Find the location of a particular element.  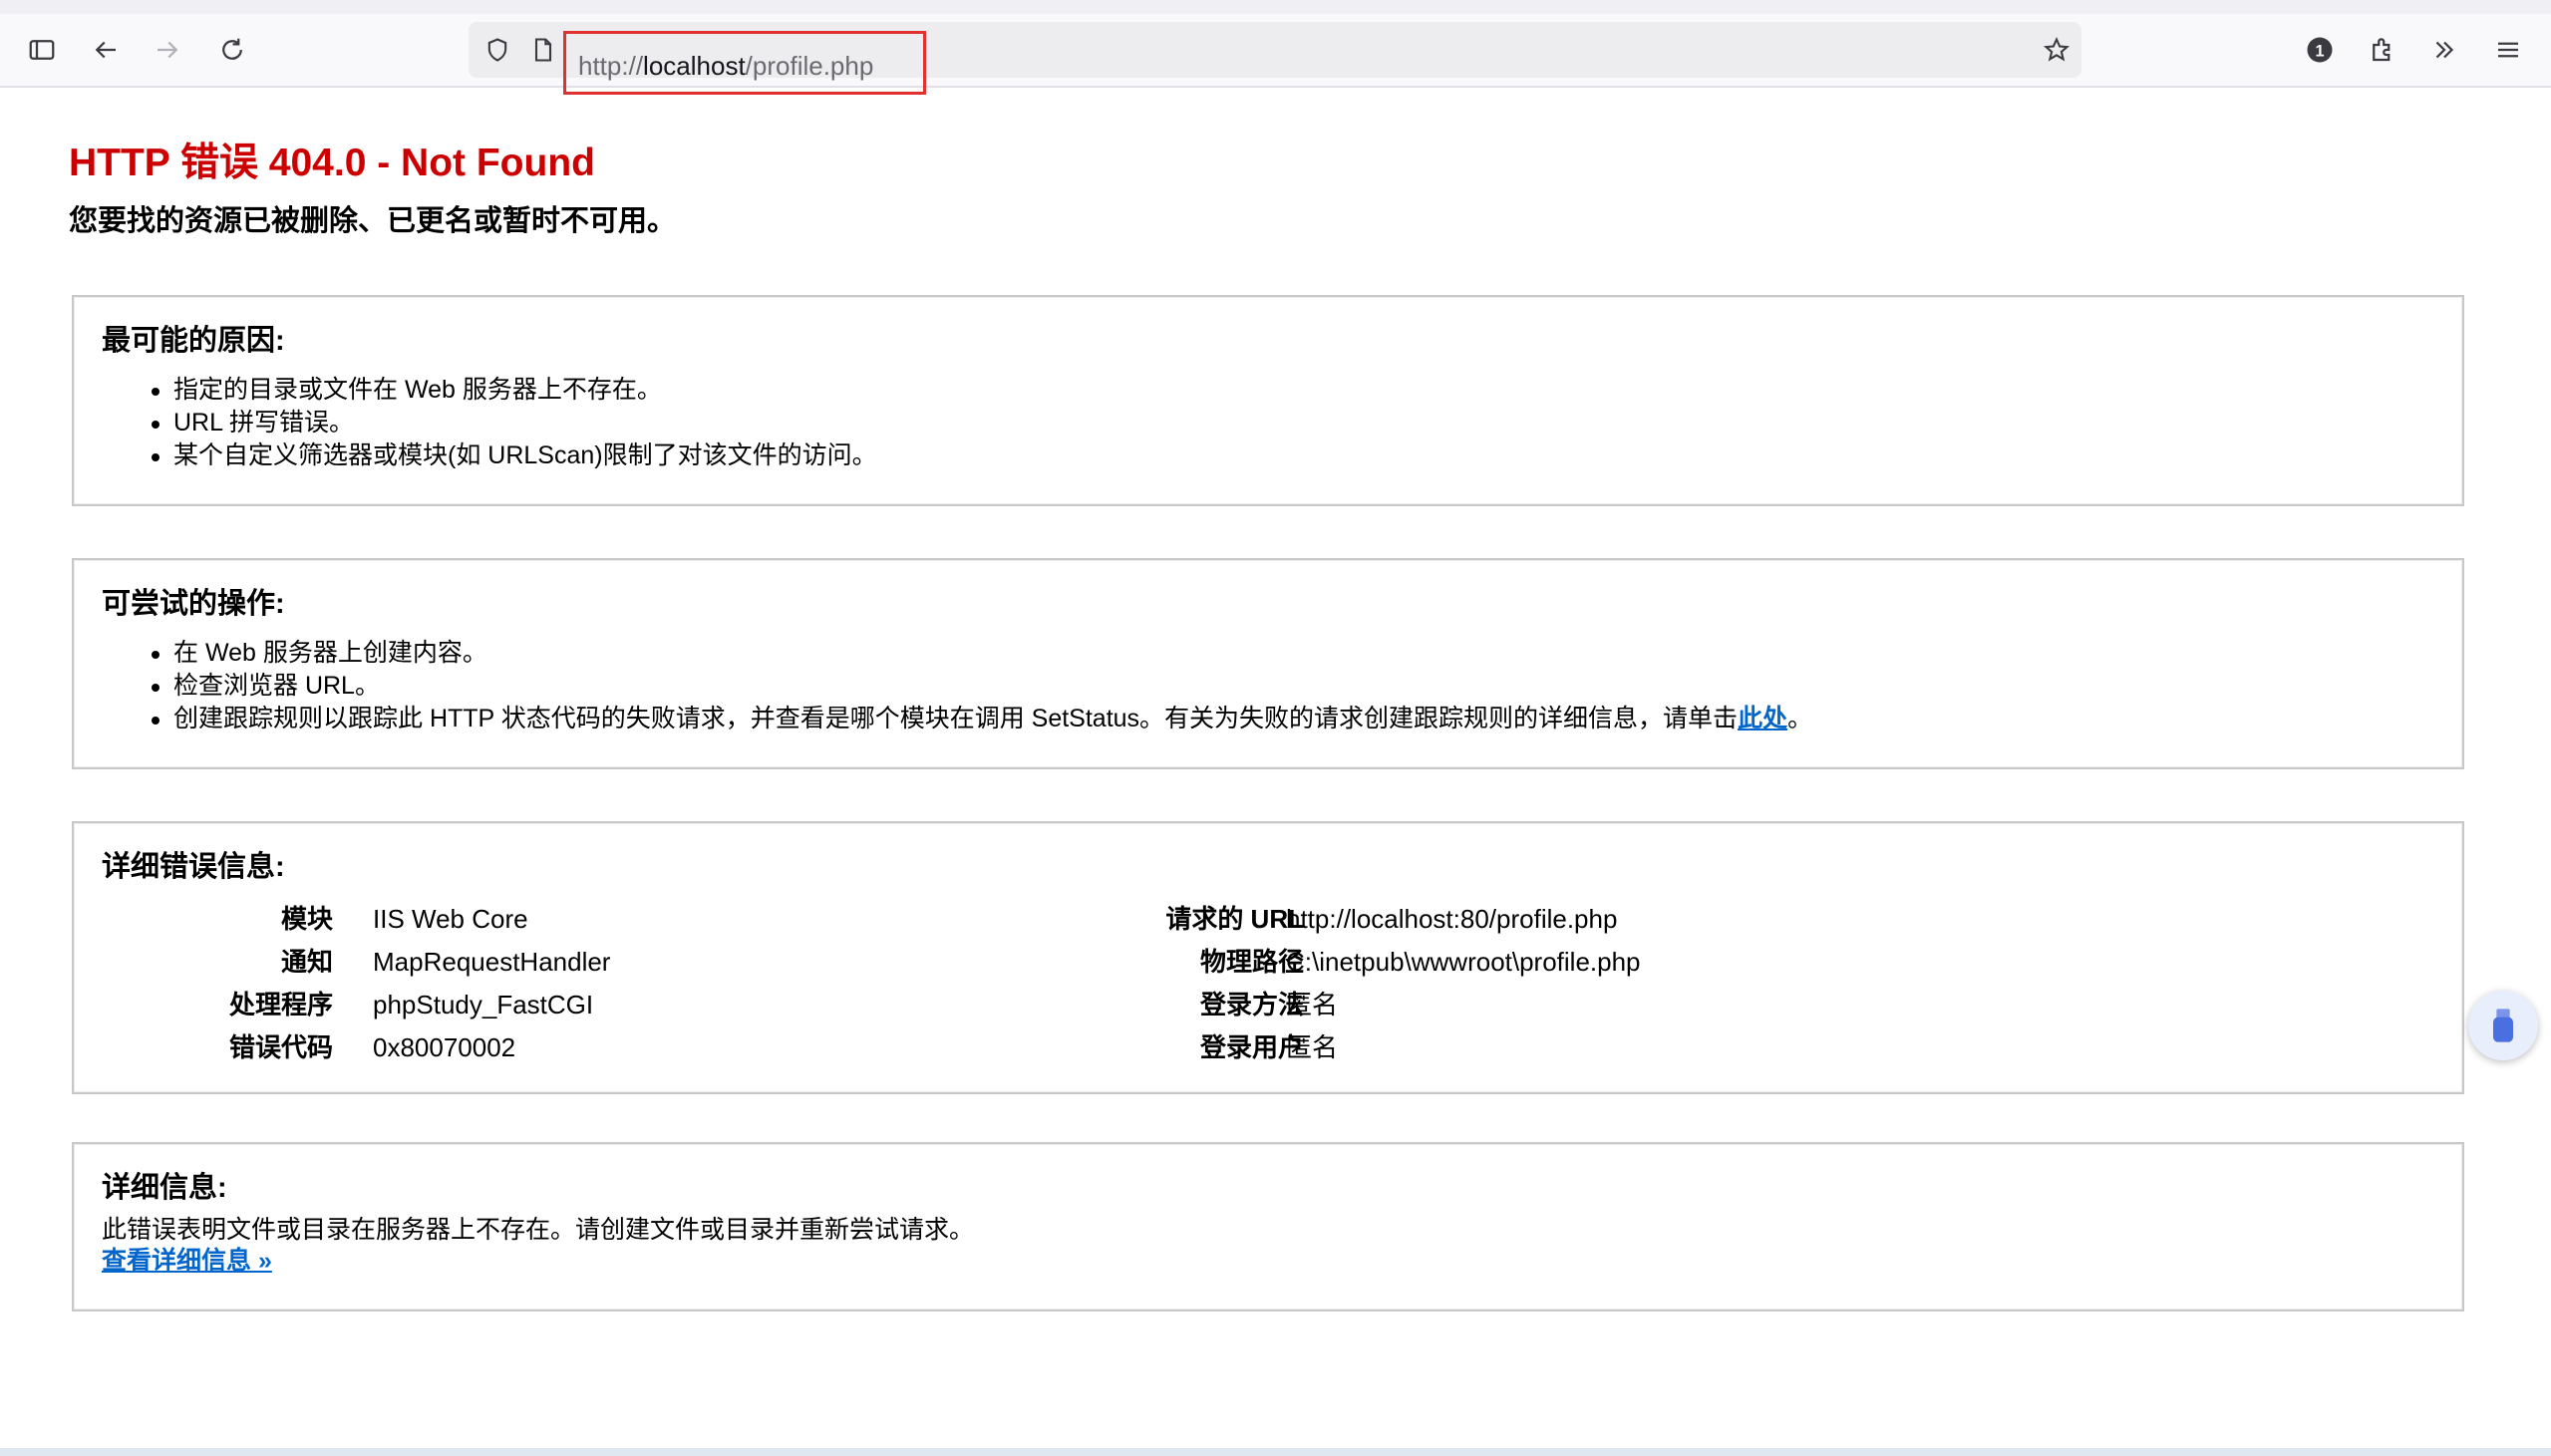

detail-value: 0x80070002 is located at coordinates (444, 1047).